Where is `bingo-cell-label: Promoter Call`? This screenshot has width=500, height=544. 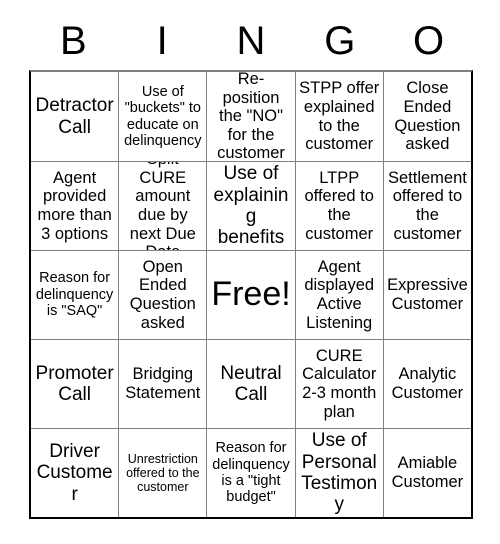 bingo-cell-label: Promoter Call is located at coordinates (74, 383).